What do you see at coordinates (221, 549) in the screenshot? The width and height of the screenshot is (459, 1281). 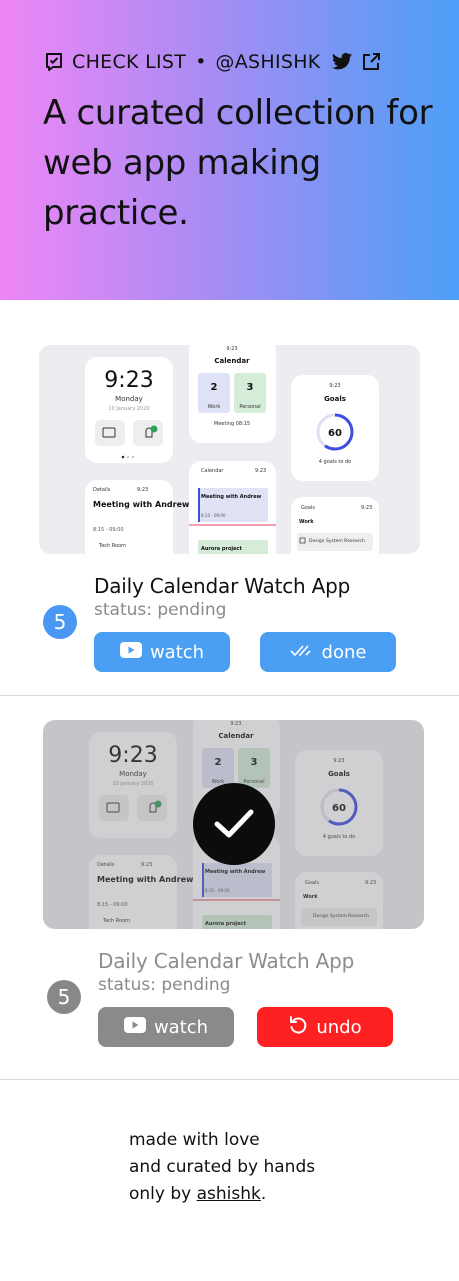 I see `svg-text: Aurora project` at bounding box center [221, 549].